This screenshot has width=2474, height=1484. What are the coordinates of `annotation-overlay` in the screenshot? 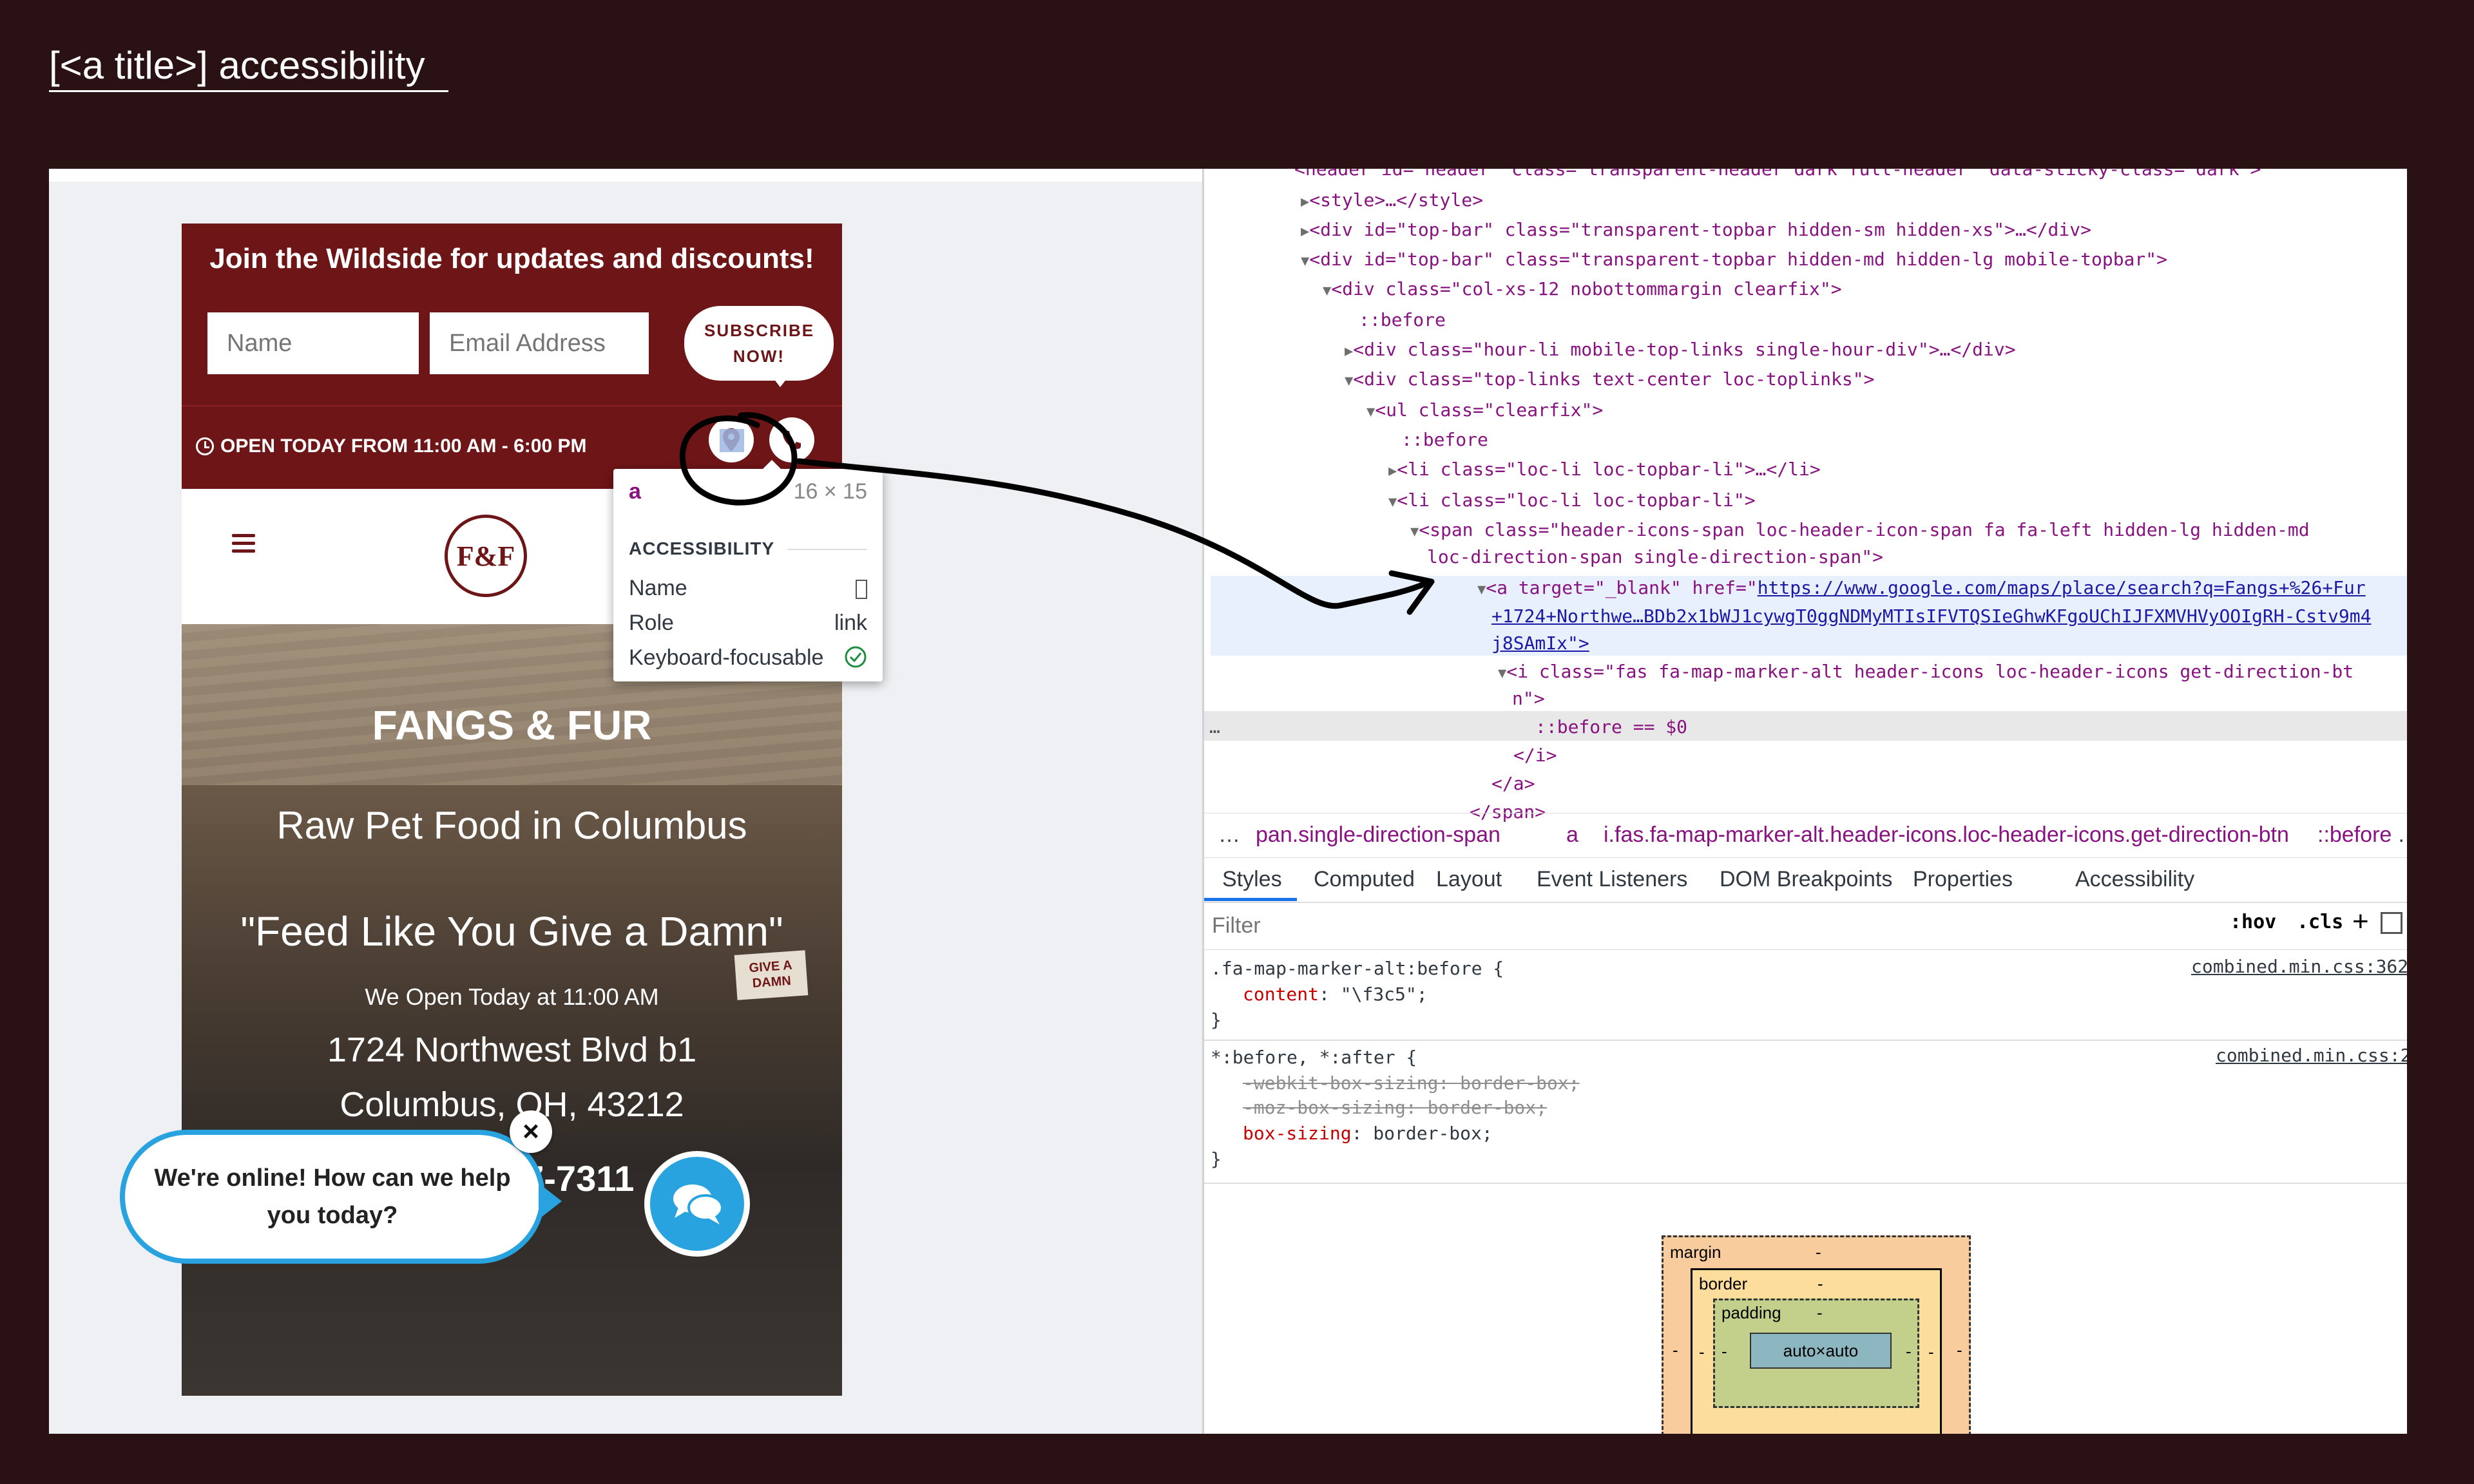 It's located at (1057, 513).